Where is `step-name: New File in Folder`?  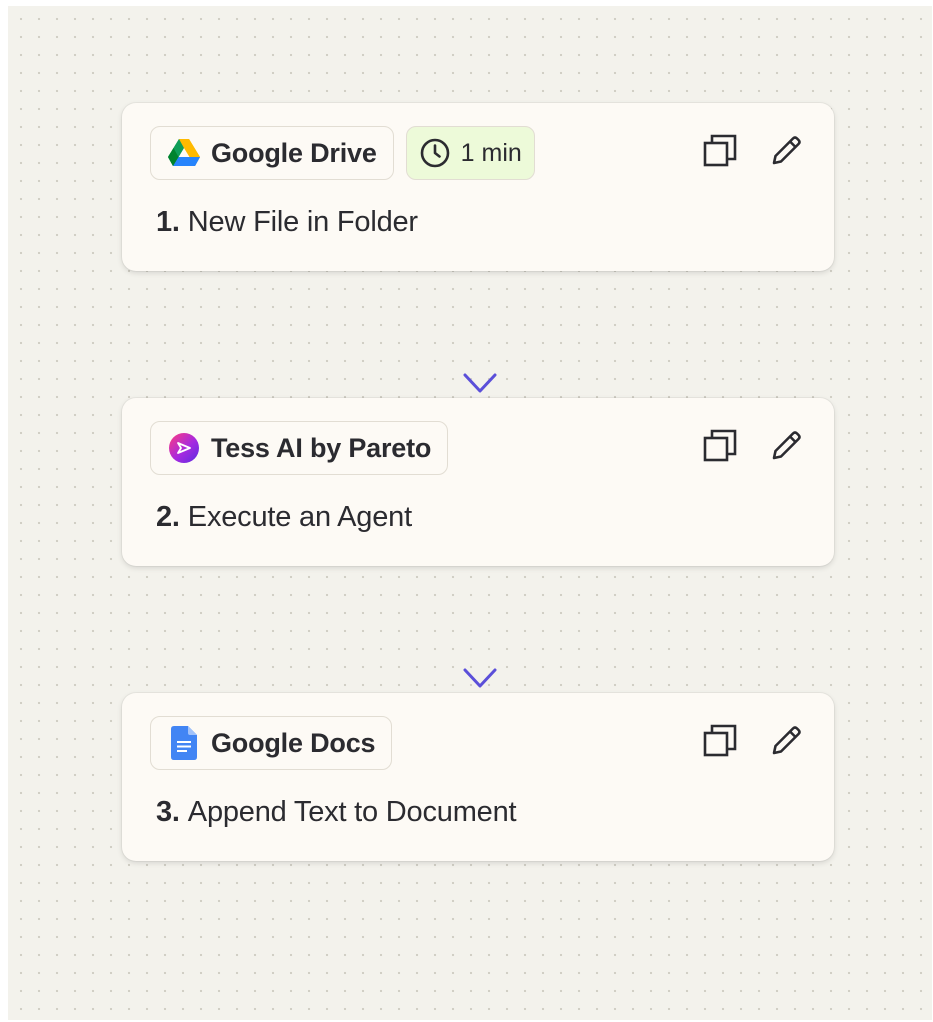
step-name: New File in Folder is located at coordinates (302, 222).